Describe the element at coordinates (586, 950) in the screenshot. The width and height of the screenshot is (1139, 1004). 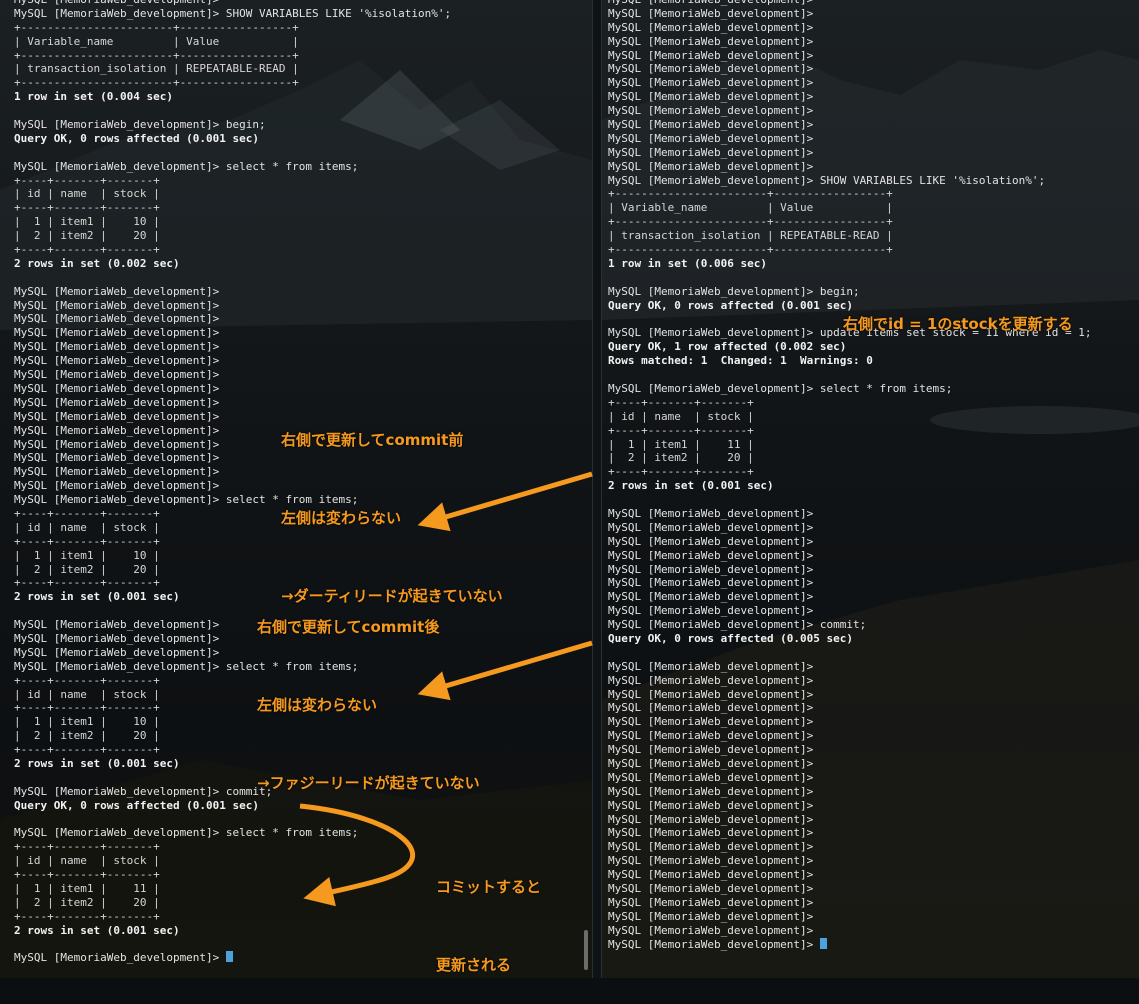
I see `left-pane-scrollbar` at that location.